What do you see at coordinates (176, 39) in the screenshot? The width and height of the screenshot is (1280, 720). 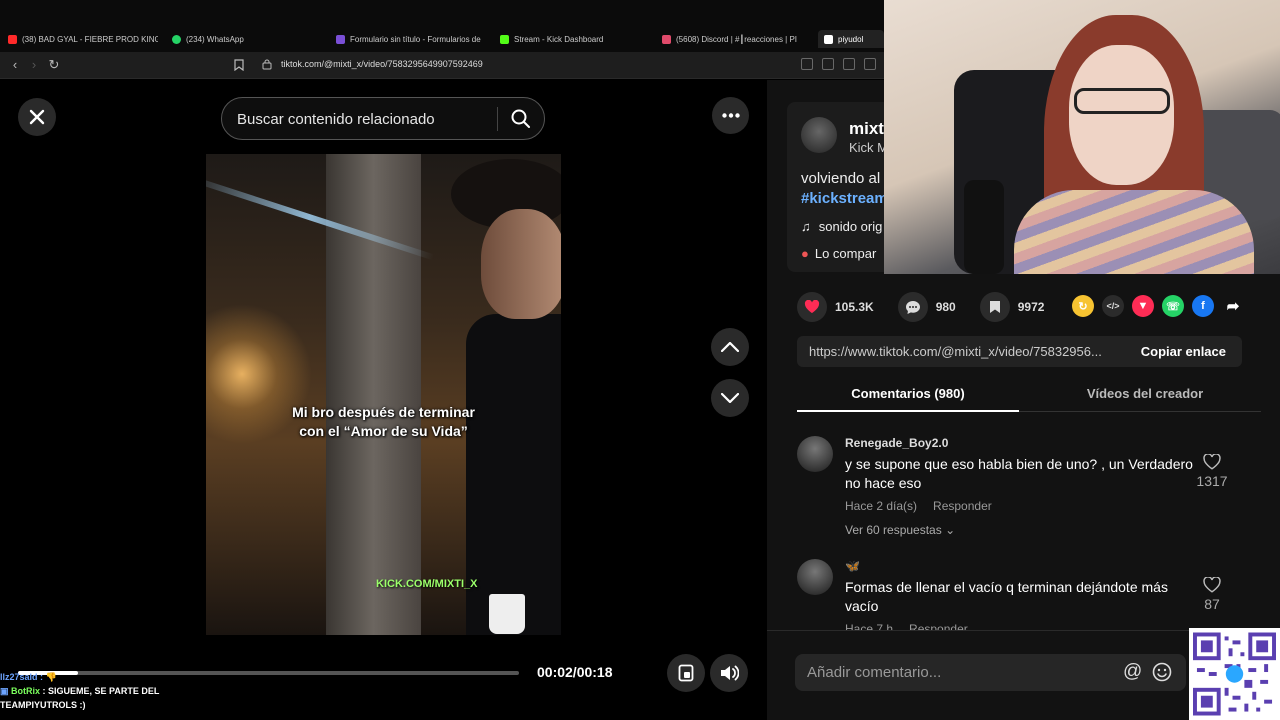 I see `whatsapp-icon` at bounding box center [176, 39].